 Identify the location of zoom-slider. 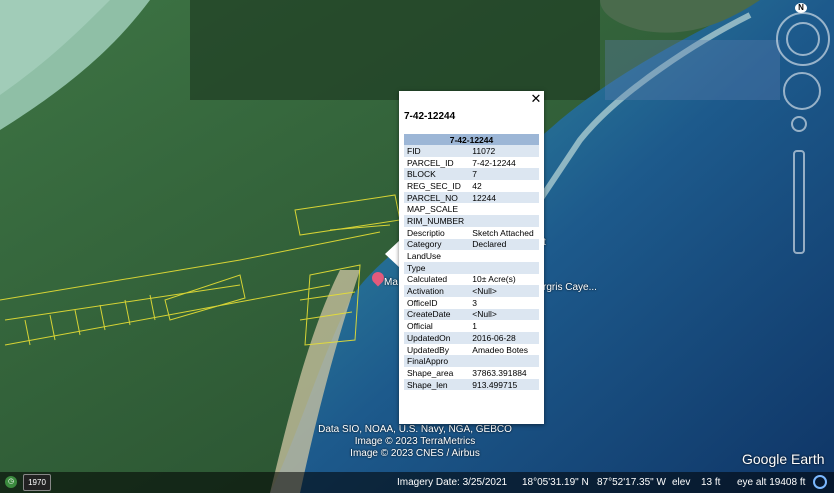
(799, 202).